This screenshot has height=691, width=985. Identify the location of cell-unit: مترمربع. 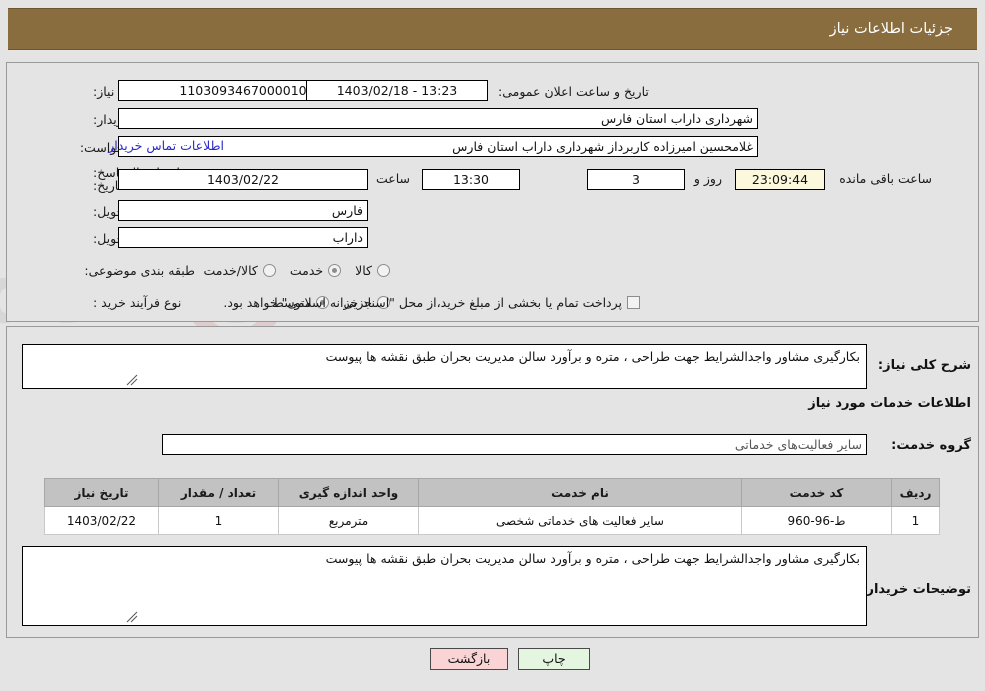
(348, 520).